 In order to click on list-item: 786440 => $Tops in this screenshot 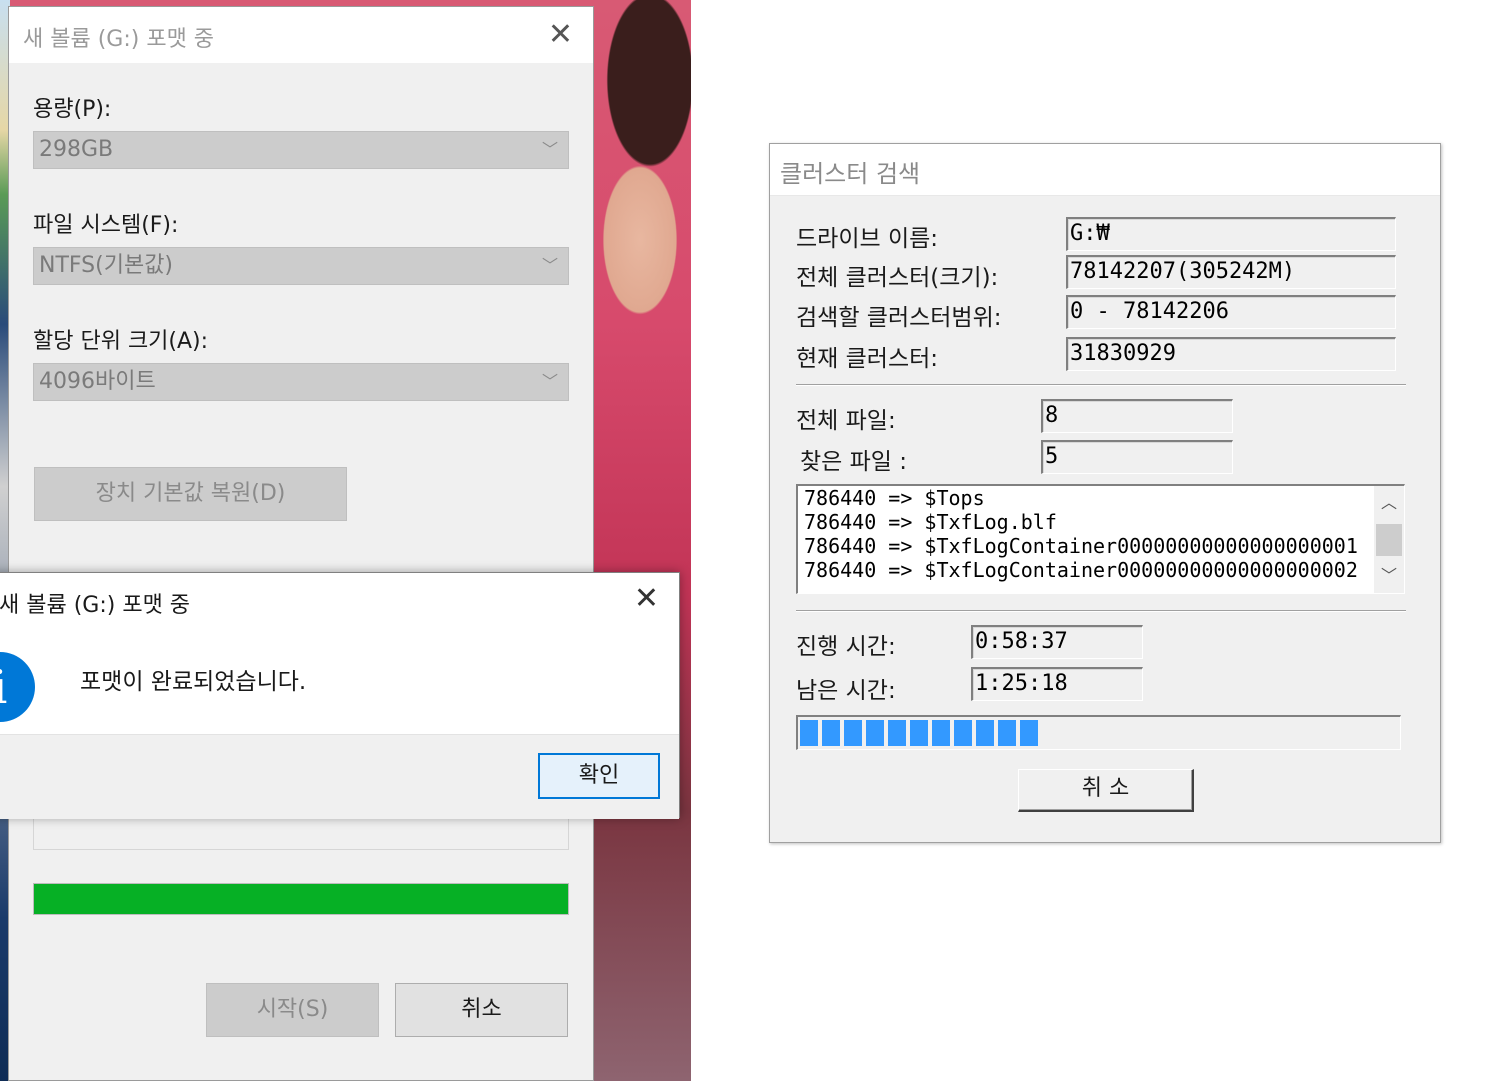, I will do `click(1082, 498)`.